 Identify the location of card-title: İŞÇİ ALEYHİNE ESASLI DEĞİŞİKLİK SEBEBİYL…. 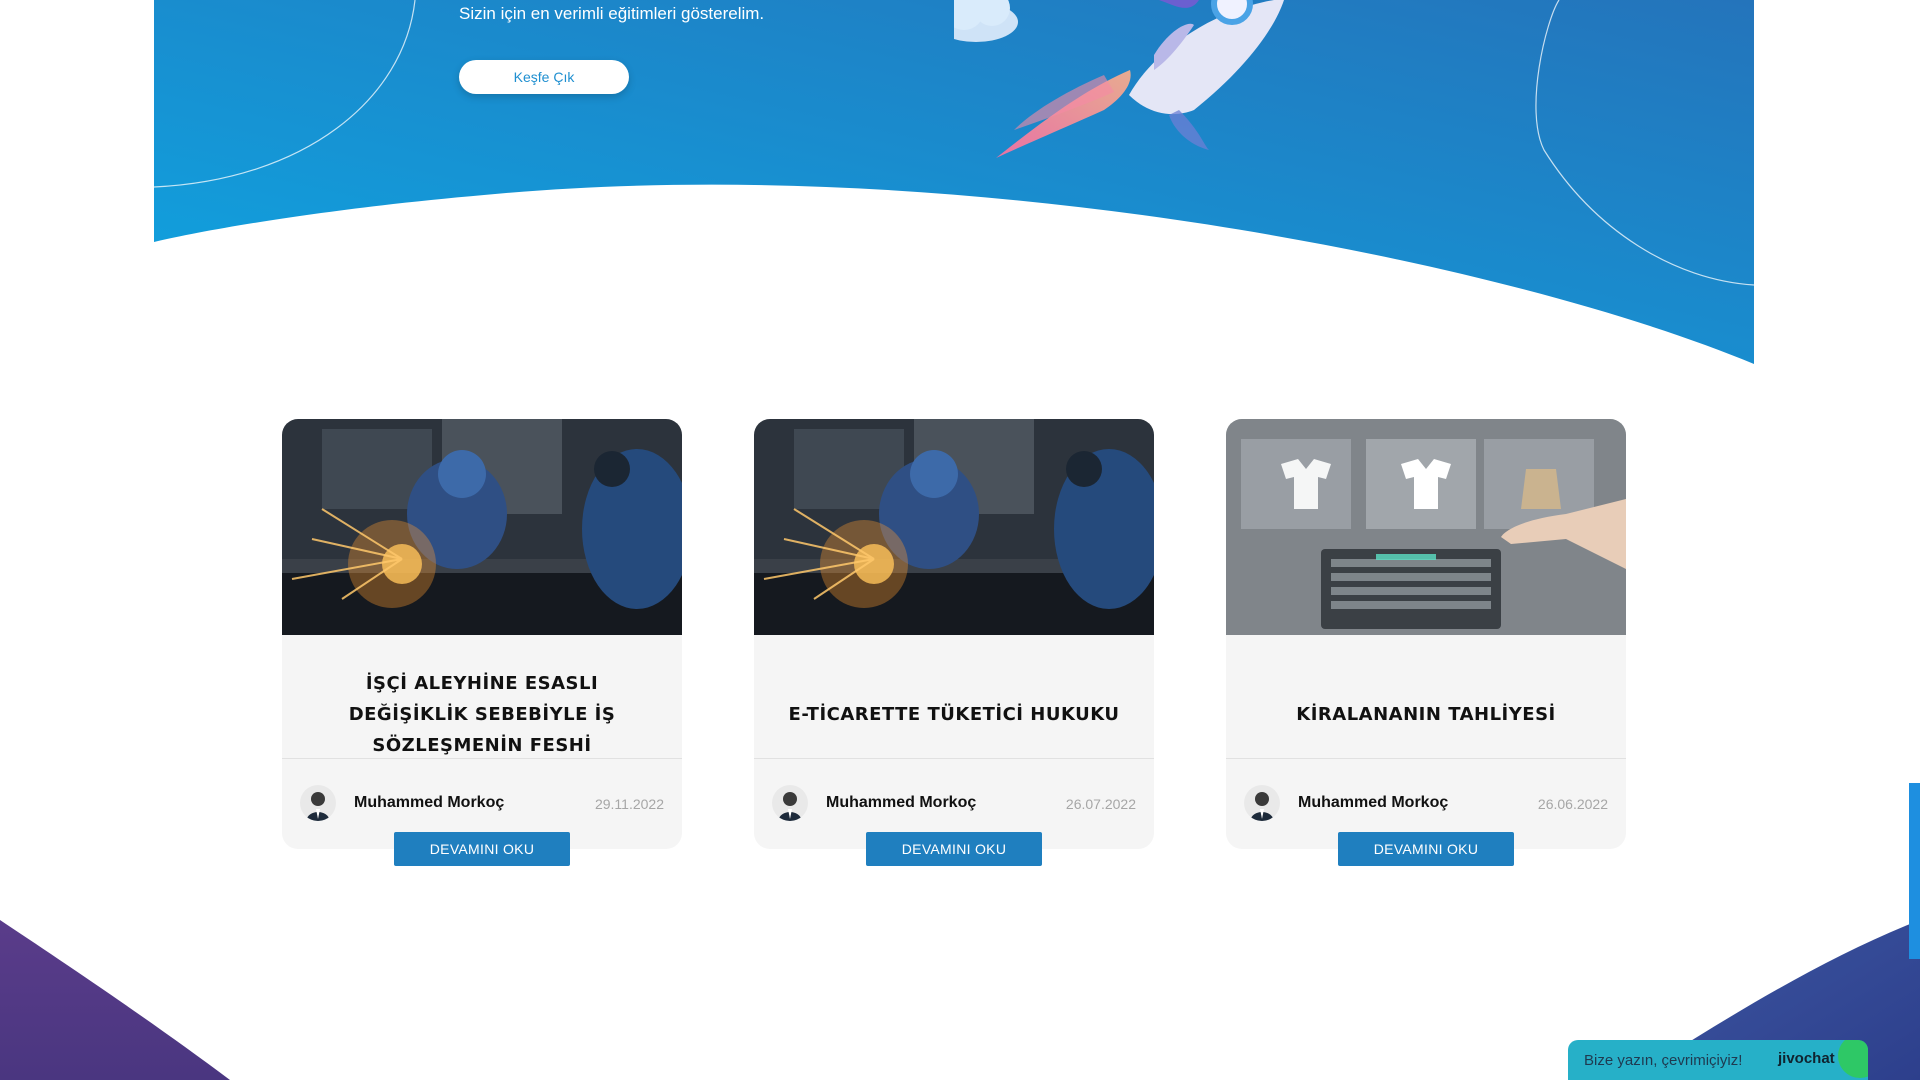
(482, 714).